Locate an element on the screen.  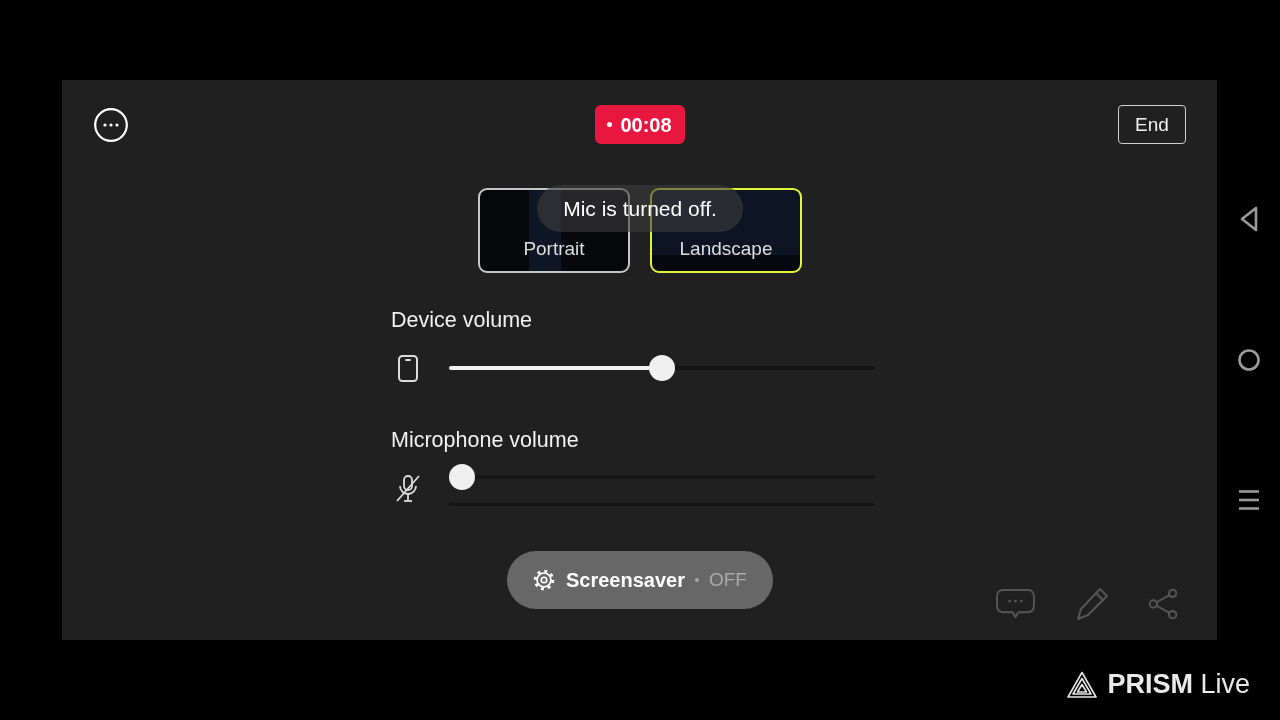
volume-label: Microphone volume is located at coordinates (485, 440).